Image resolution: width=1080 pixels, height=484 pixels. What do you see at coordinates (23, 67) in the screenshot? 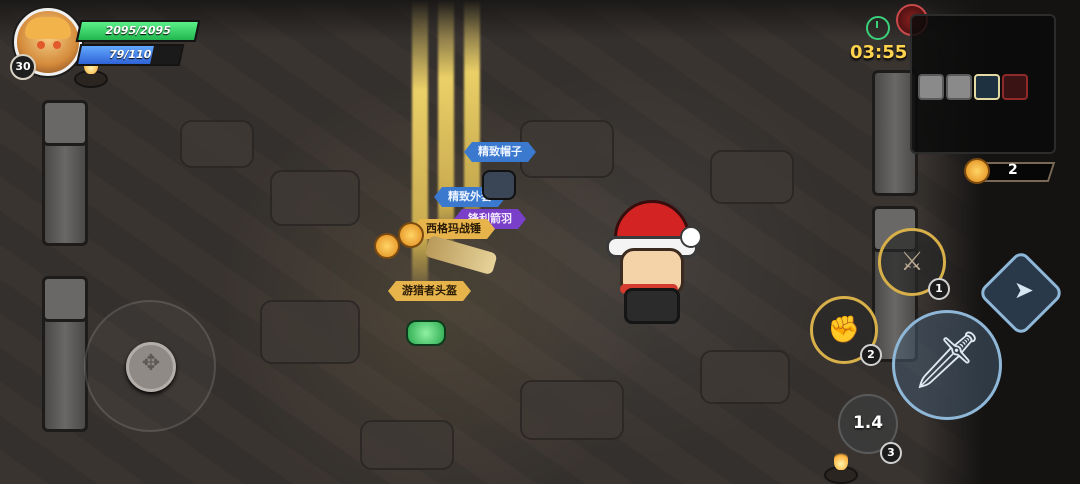
I see `player-level-badge: 30` at bounding box center [23, 67].